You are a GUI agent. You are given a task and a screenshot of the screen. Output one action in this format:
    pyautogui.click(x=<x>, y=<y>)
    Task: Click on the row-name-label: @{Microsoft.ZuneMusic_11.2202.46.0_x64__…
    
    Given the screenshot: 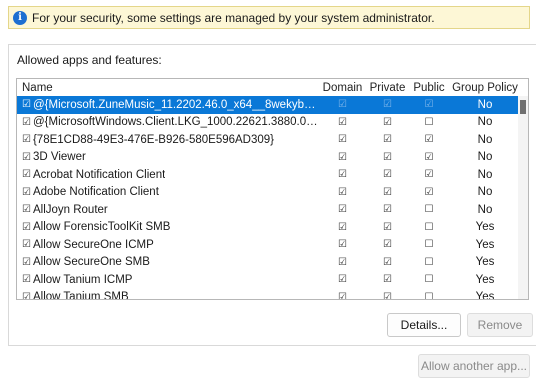 What is the action you would take?
    pyautogui.click(x=175, y=104)
    